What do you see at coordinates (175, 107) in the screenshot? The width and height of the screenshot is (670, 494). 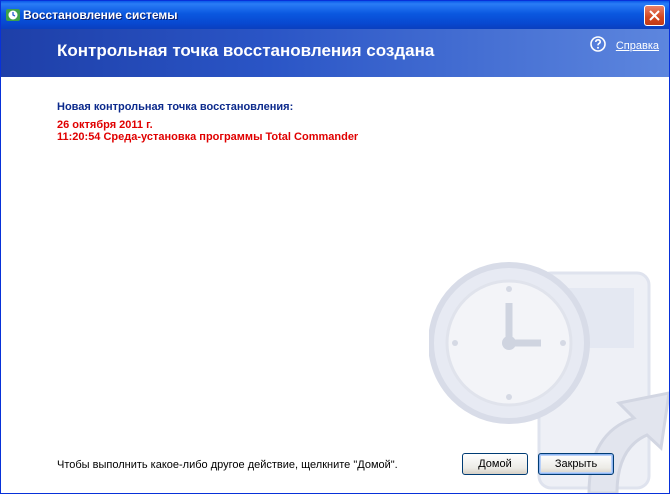 I see `restore-point-heading: Новая контрольная точка восстановления:` at bounding box center [175, 107].